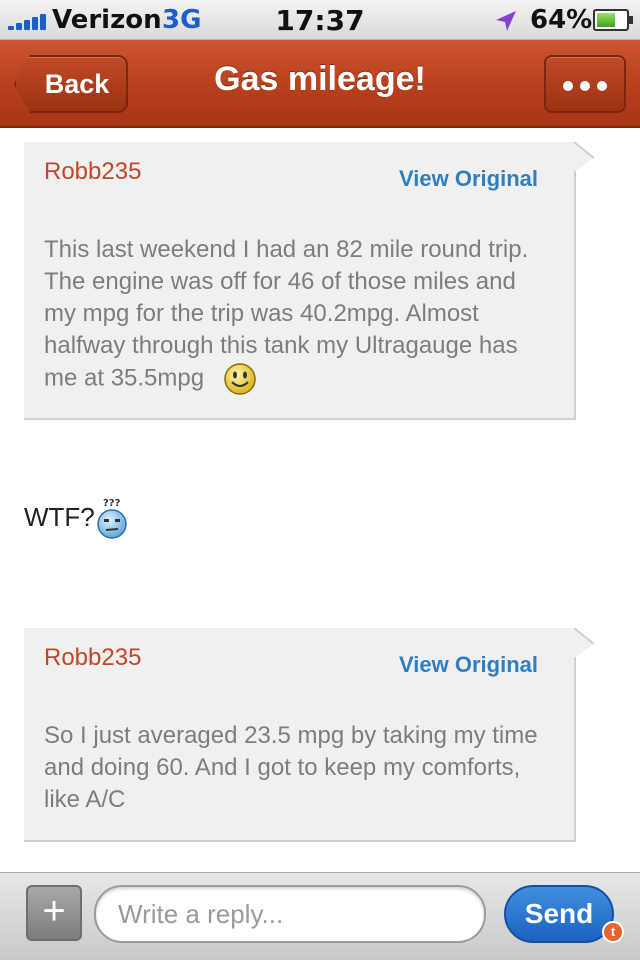 The height and width of the screenshot is (960, 640). I want to click on add-attachment-button: +, so click(54, 913).